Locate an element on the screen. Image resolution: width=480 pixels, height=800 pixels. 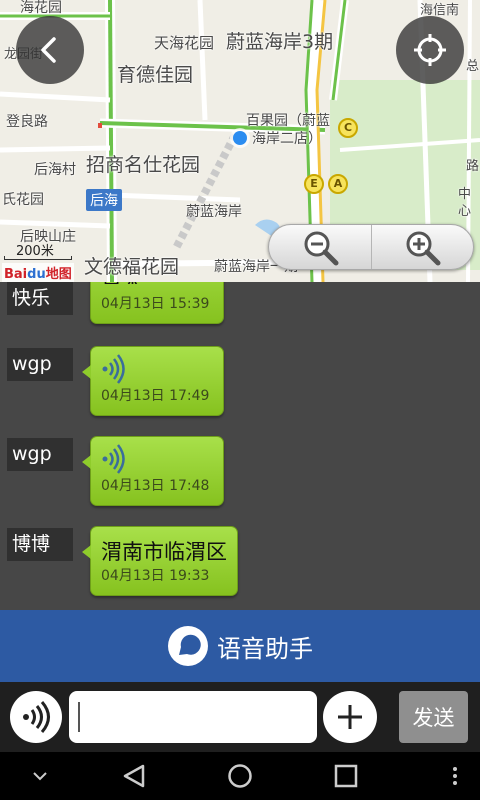
zoom-out-icon is located at coordinates (321, 248).